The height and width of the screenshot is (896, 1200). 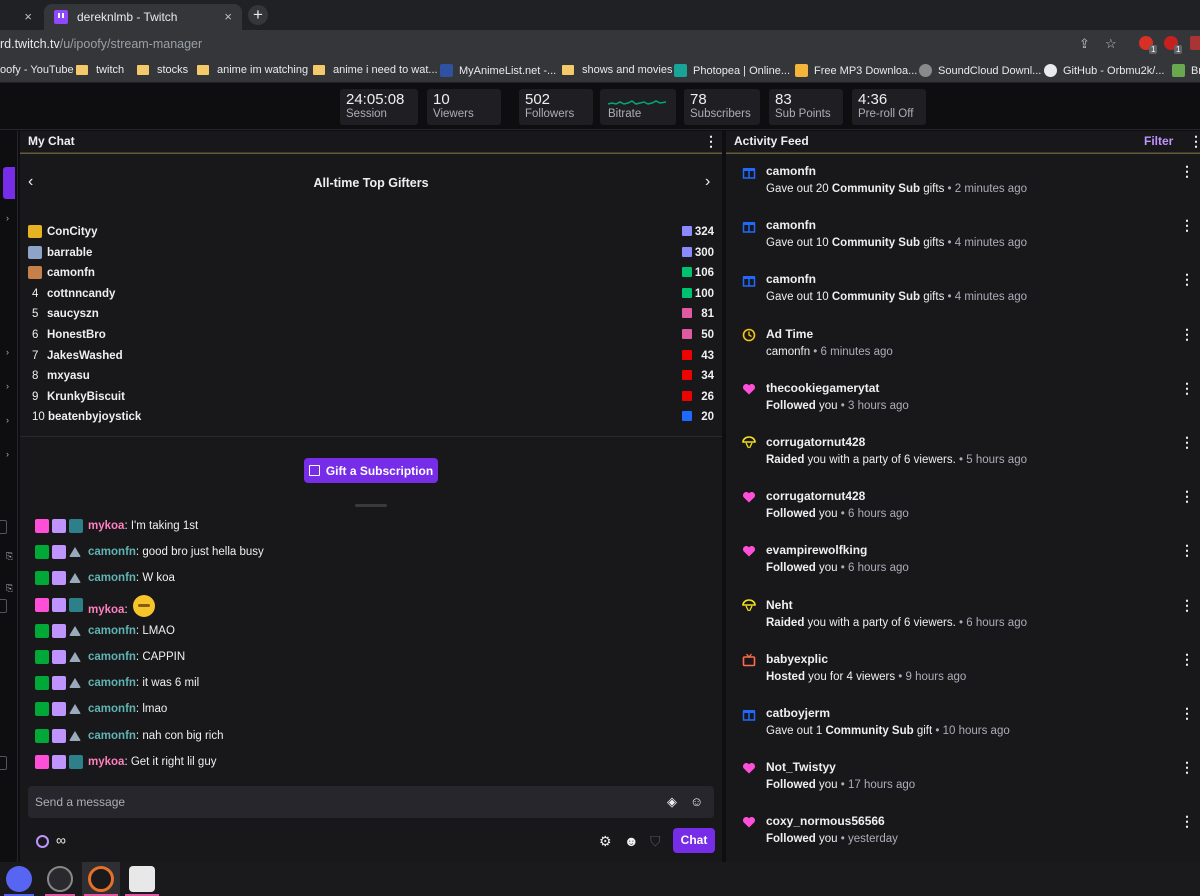 What do you see at coordinates (371, 254) in the screenshot?
I see `top-gifter-row: barrable 300` at bounding box center [371, 254].